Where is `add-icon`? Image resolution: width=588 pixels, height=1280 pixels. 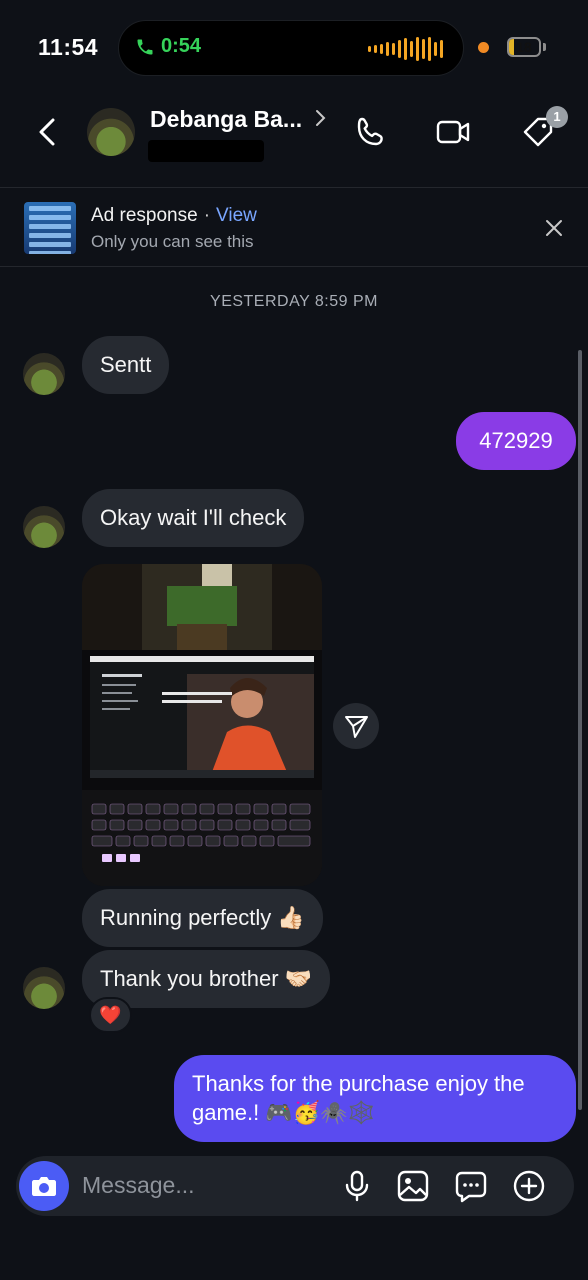 add-icon is located at coordinates (529, 1186).